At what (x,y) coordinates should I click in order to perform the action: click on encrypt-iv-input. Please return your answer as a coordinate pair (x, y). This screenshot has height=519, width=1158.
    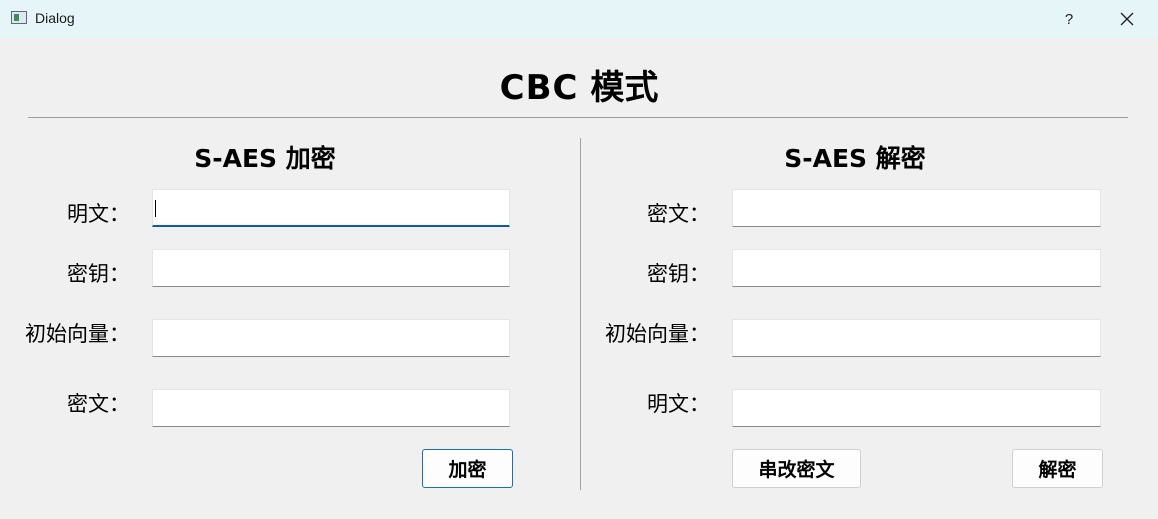
    Looking at the image, I should click on (331, 338).